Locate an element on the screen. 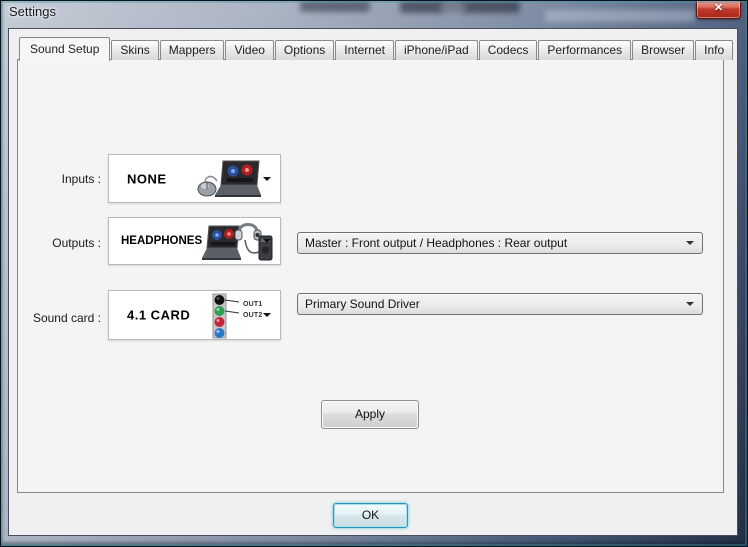  tab-internet: Internet is located at coordinates (364, 50).